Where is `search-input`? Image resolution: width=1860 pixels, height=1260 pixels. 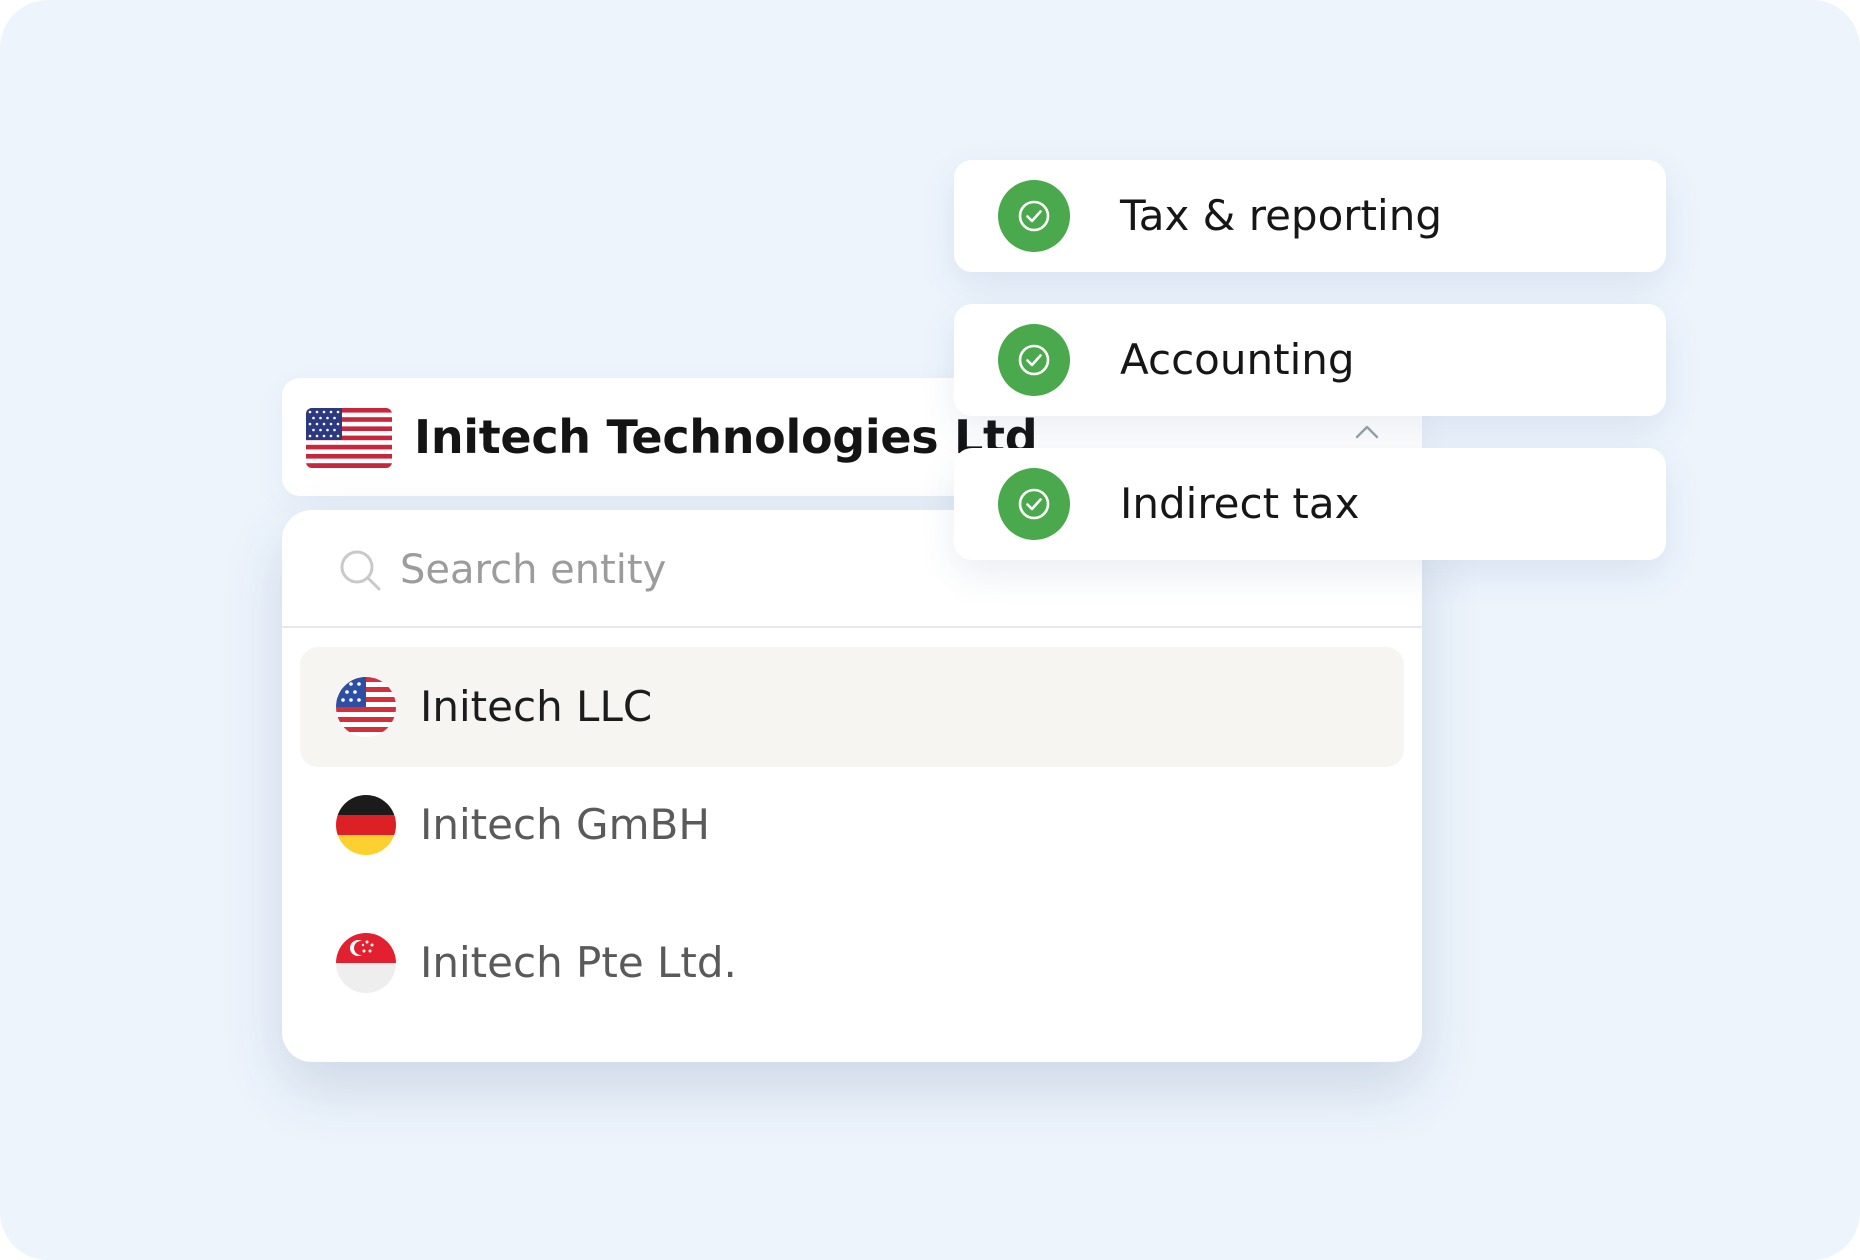
search-input is located at coordinates (720, 570).